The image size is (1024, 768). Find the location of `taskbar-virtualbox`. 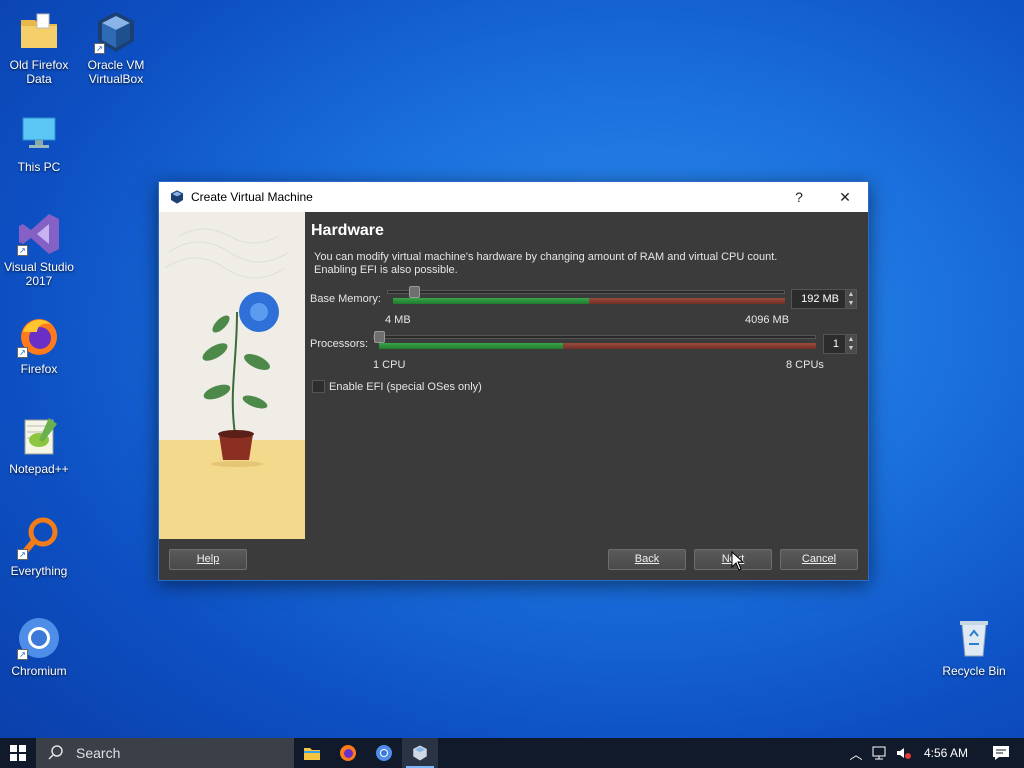

taskbar-virtualbox is located at coordinates (420, 753).